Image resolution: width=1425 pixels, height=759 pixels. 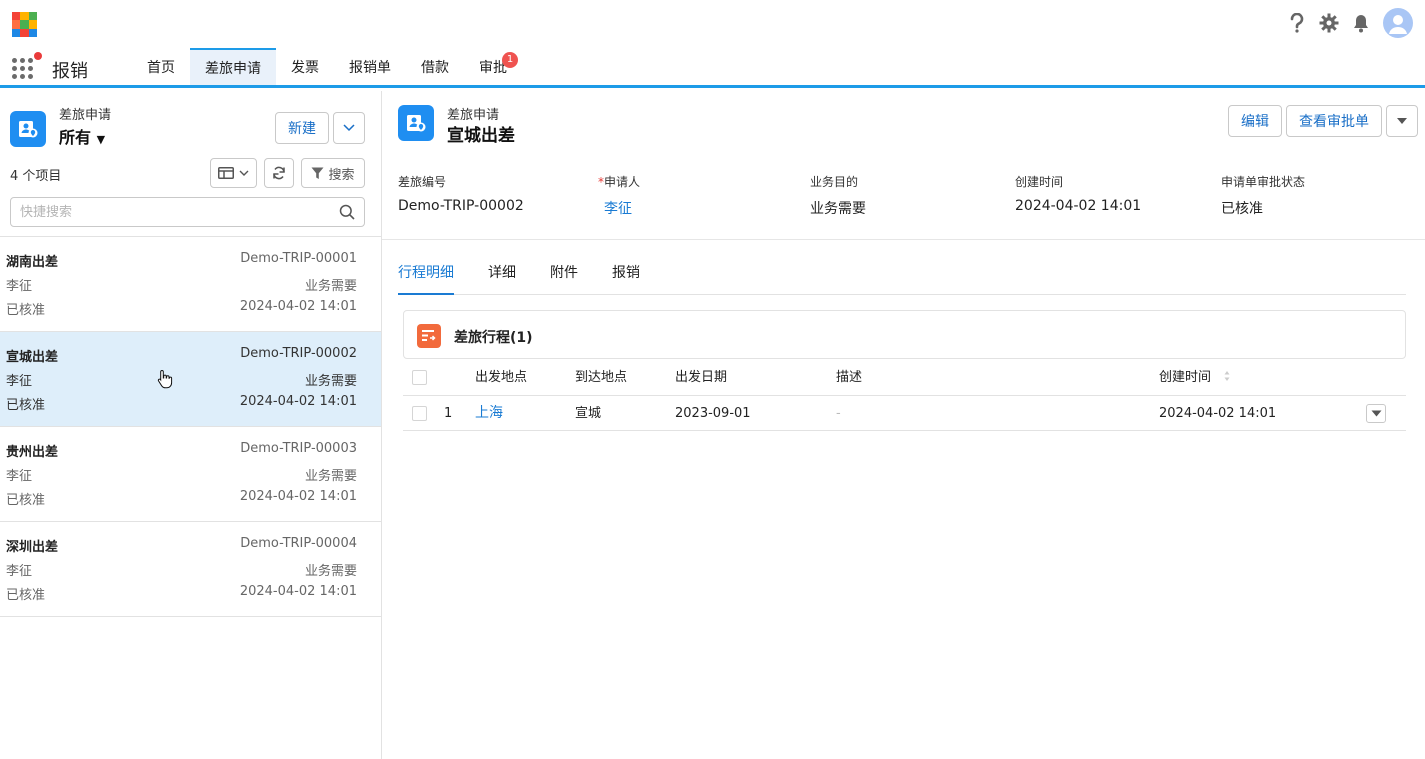 I want to click on nav-tab-travel-request: 差旅申请, so click(x=233, y=66).